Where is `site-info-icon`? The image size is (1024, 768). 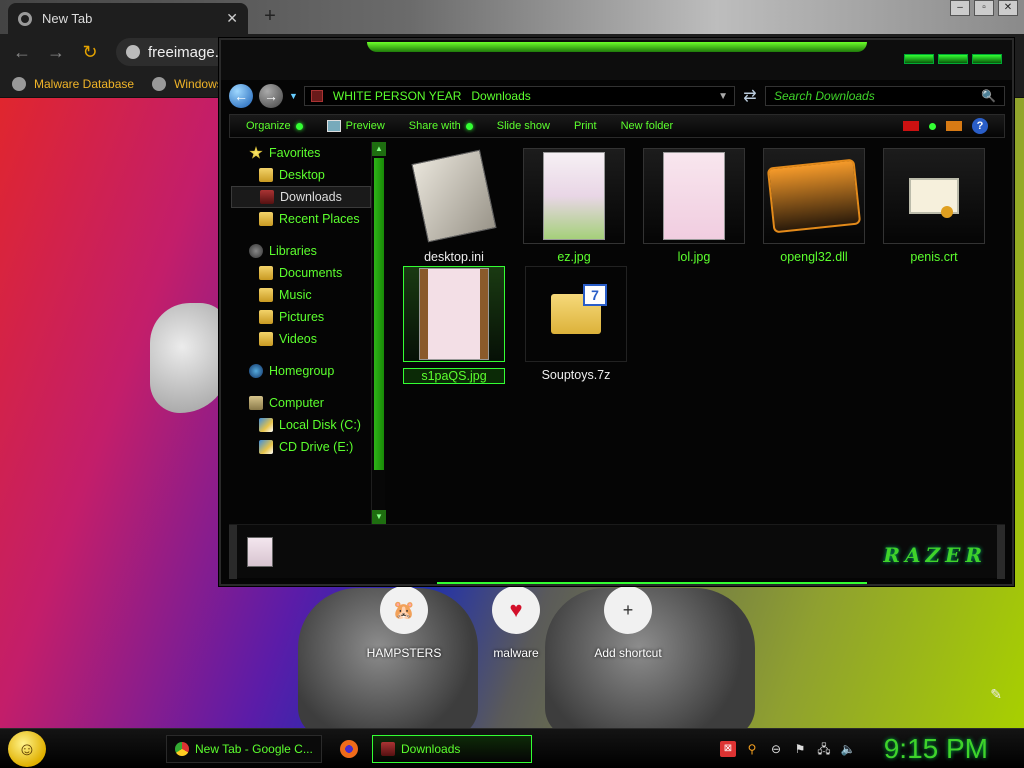 site-info-icon is located at coordinates (133, 52).